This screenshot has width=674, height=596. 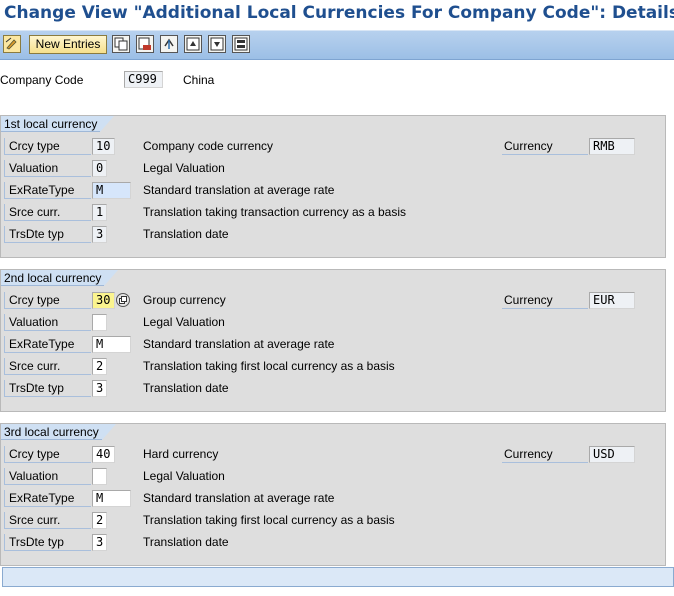 What do you see at coordinates (103, 300) in the screenshot?
I see `crcy-type-field: 30` at bounding box center [103, 300].